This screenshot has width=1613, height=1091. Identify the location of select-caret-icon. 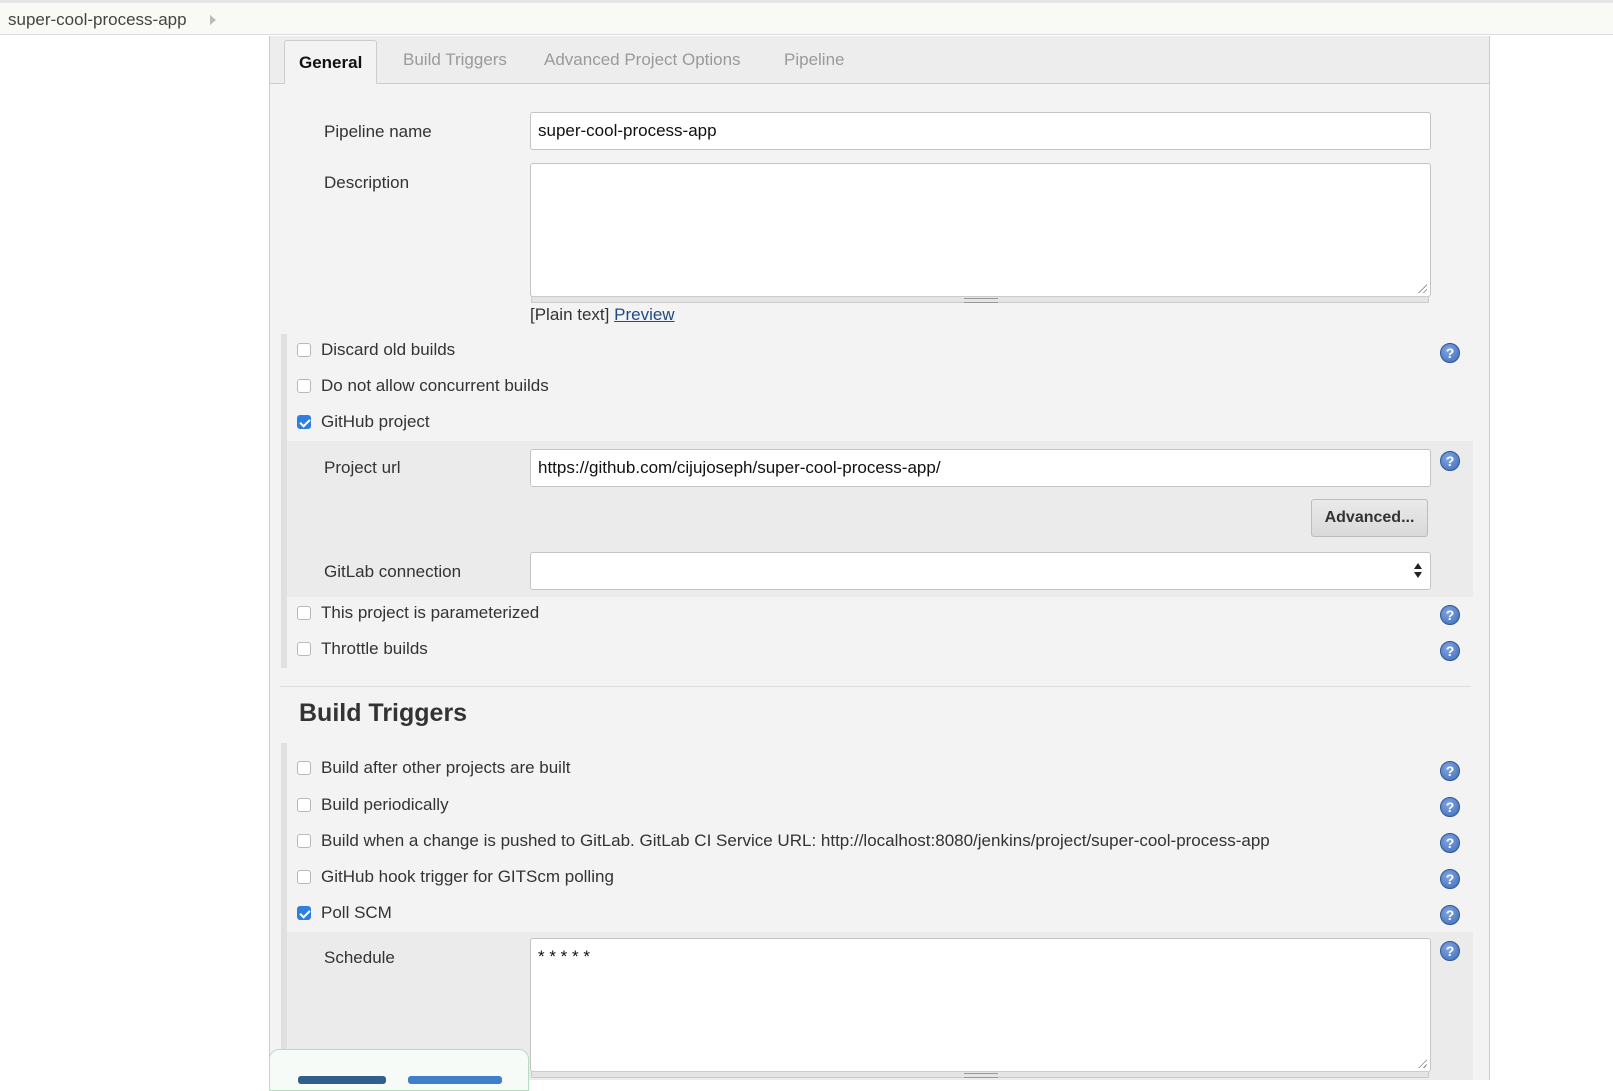
(1418, 571).